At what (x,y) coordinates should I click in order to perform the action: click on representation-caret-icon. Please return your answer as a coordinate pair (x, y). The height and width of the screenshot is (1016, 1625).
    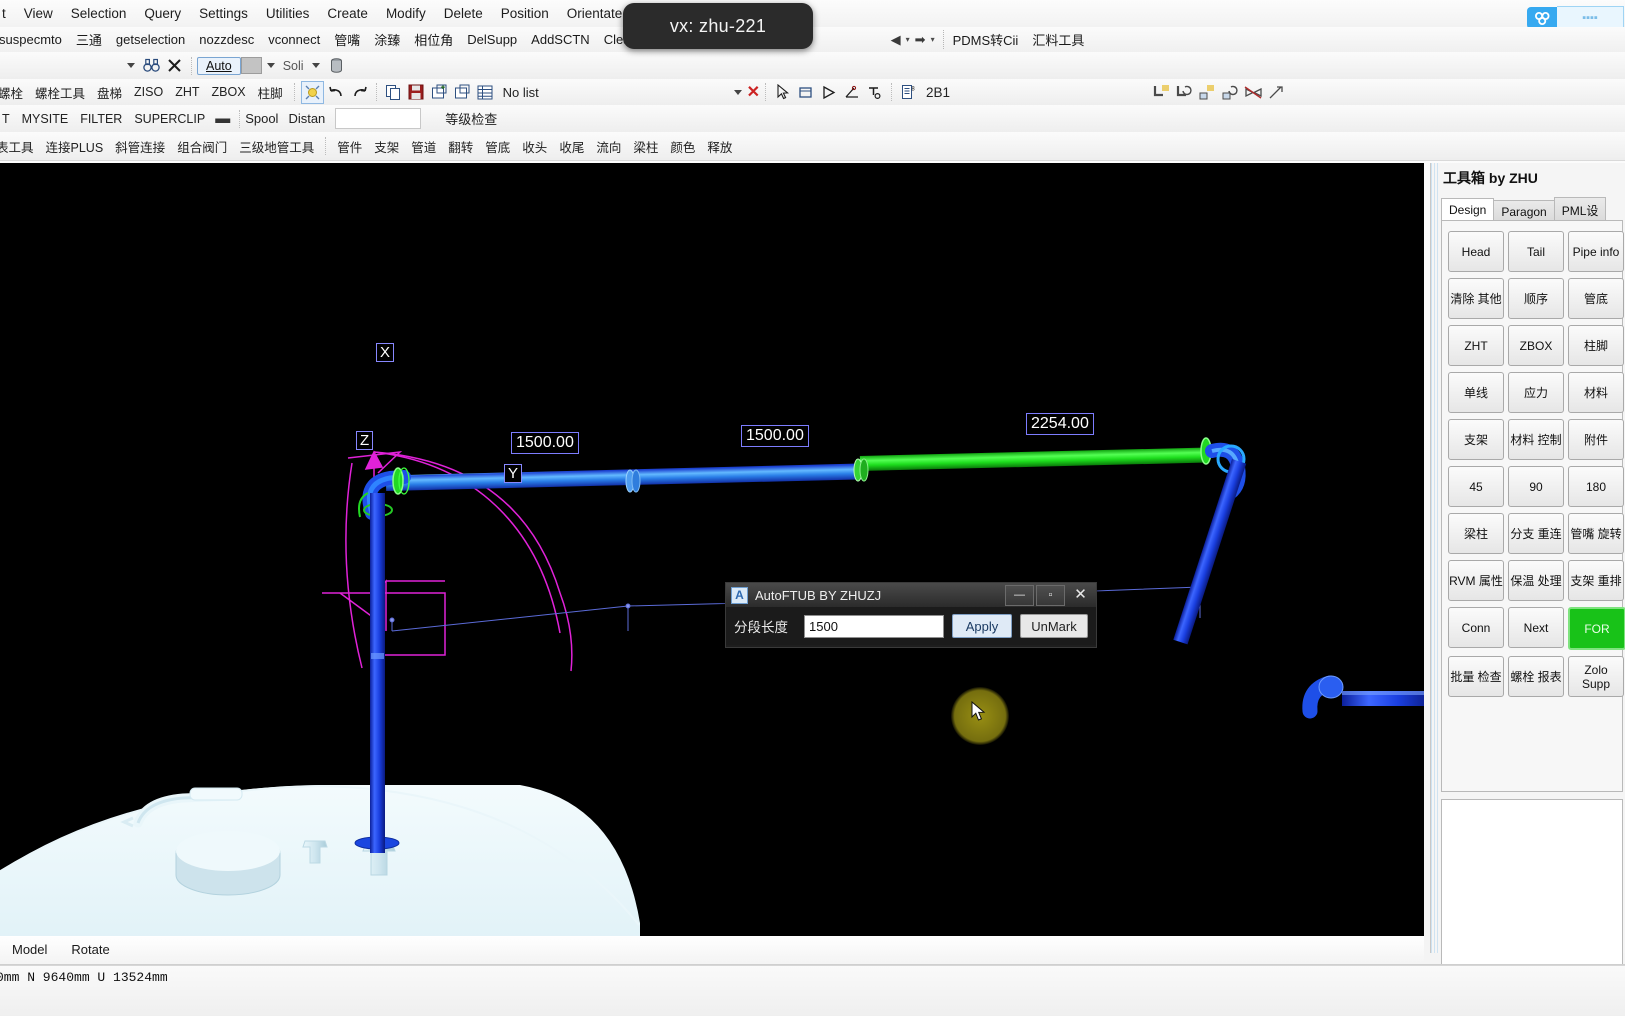
    Looking at the image, I should click on (315, 65).